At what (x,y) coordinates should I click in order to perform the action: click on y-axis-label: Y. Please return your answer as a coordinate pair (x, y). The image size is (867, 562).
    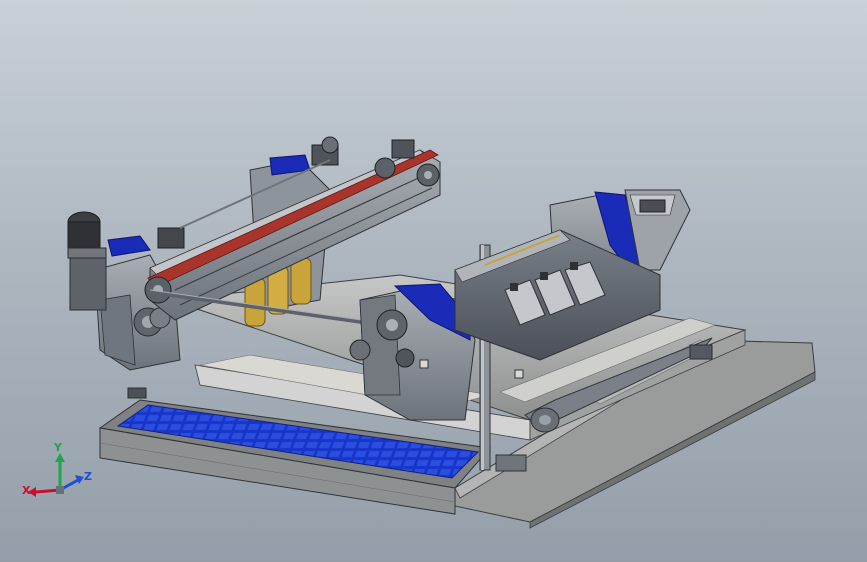
    Looking at the image, I should click on (58, 447).